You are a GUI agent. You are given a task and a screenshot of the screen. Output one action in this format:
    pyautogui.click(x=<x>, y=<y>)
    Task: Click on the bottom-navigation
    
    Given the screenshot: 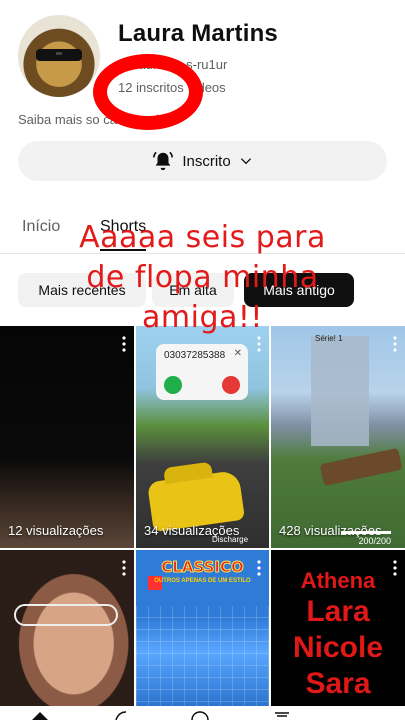 What is the action you would take?
    pyautogui.click(x=202, y=713)
    